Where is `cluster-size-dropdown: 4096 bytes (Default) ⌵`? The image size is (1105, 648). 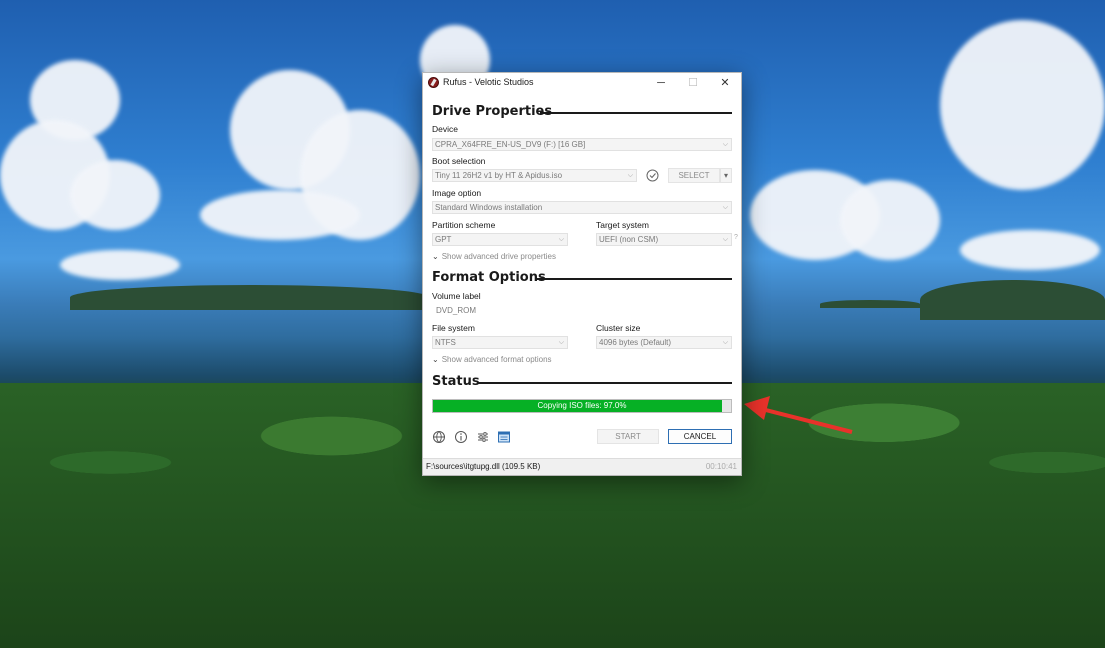
cluster-size-dropdown: 4096 bytes (Default) ⌵ is located at coordinates (664, 342).